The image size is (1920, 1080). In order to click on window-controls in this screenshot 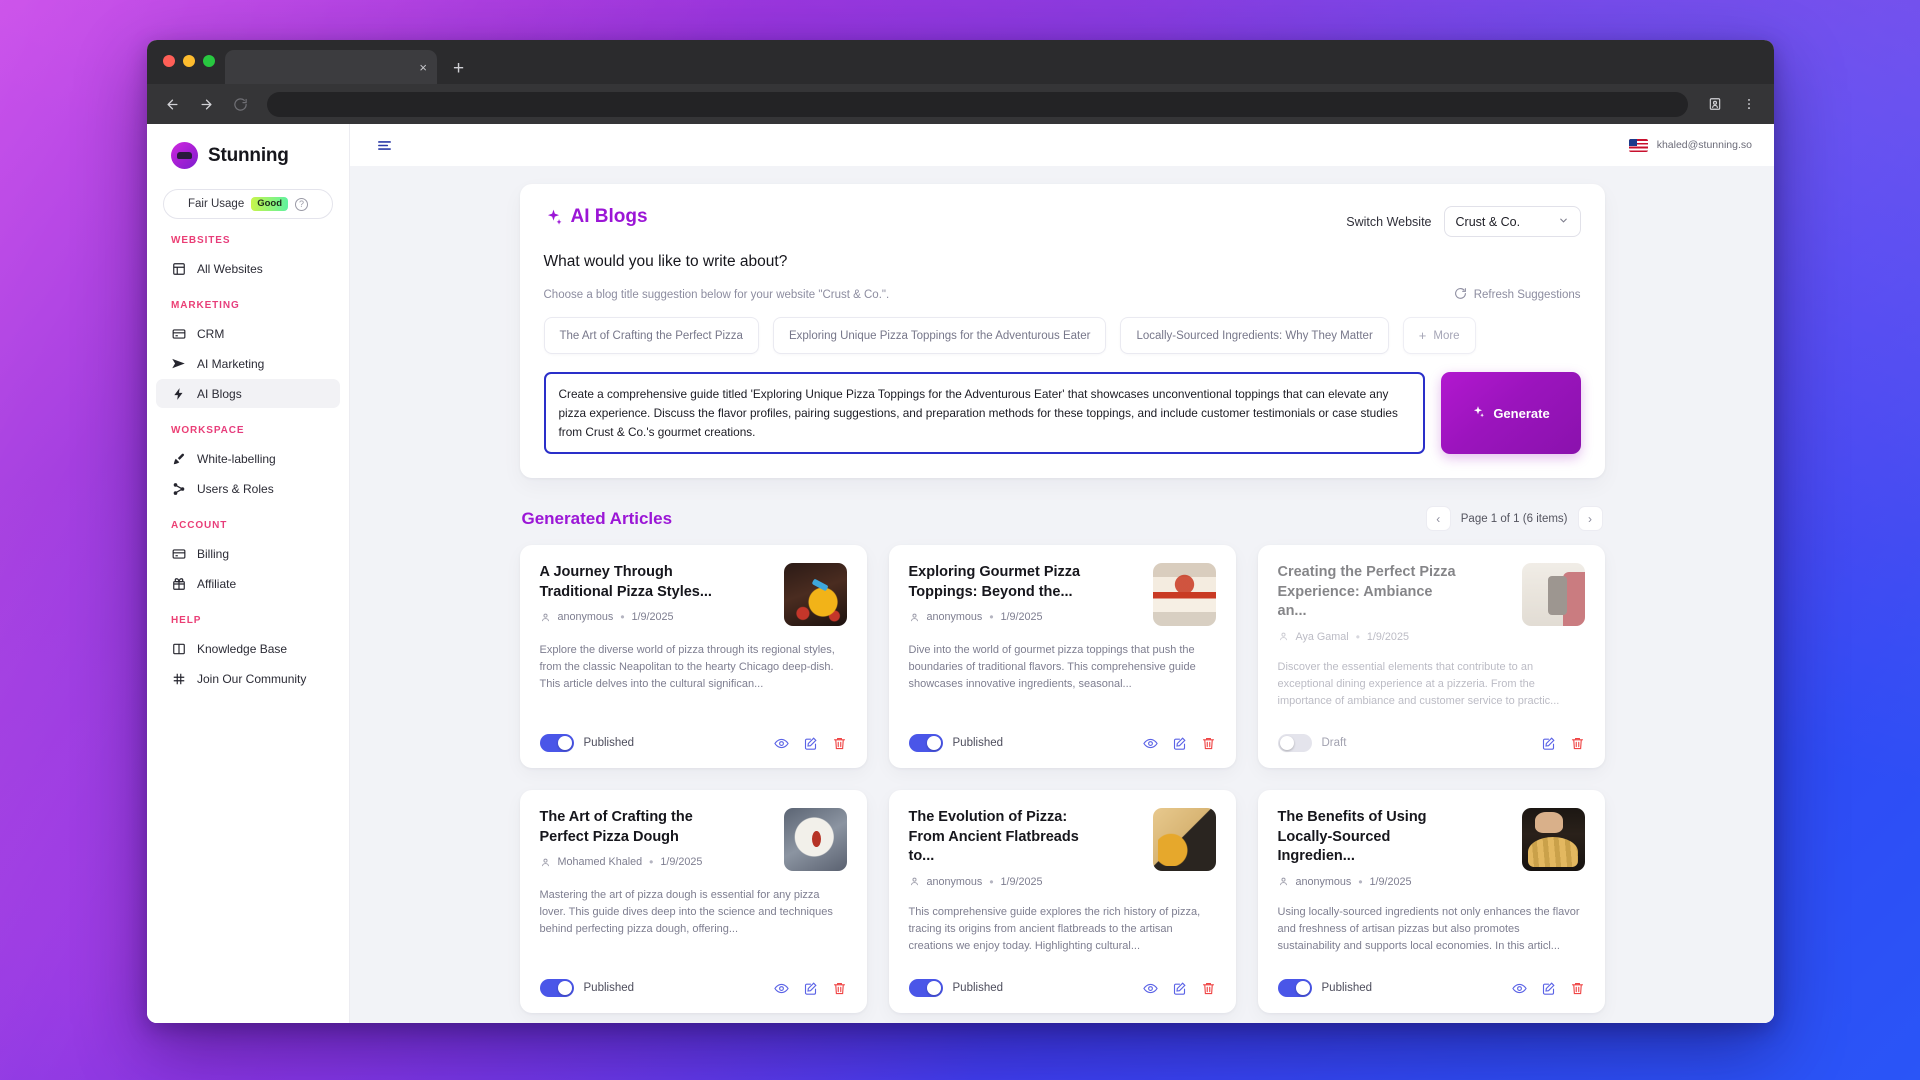, I will do `click(189, 61)`.